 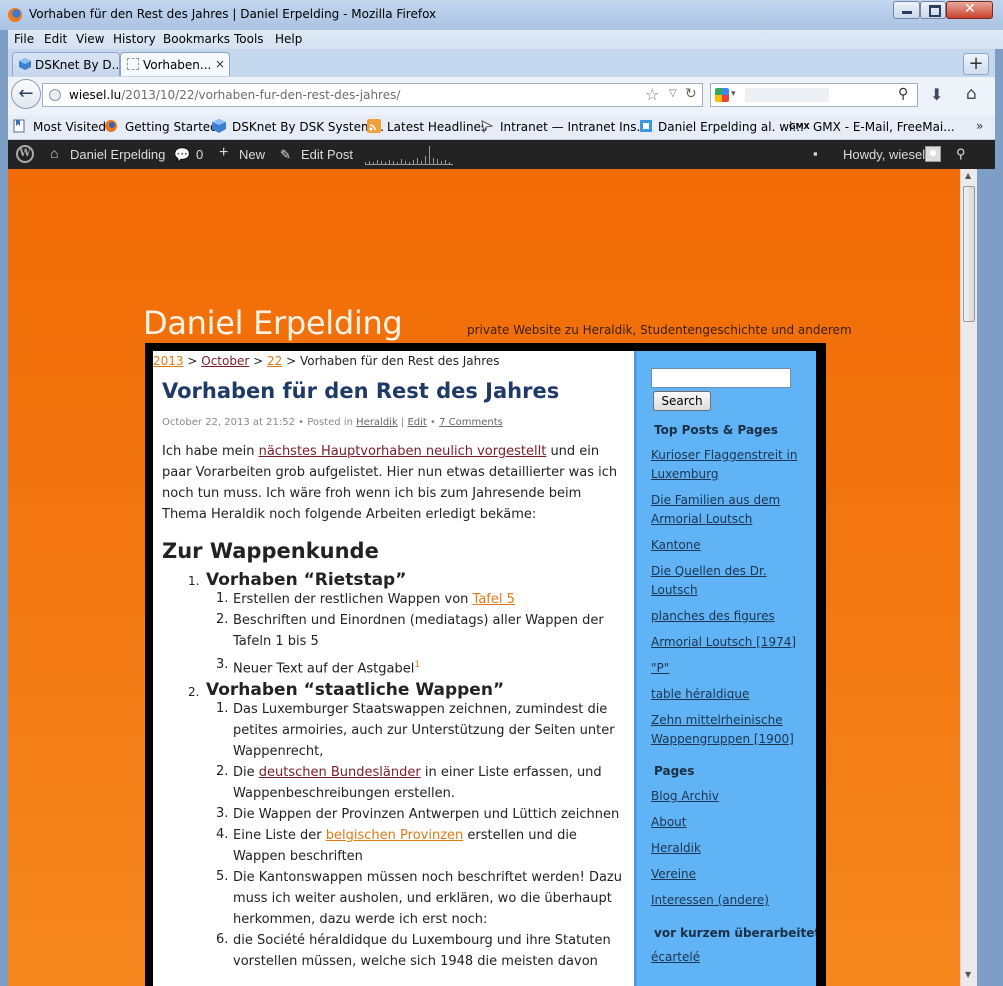 I want to click on tafel5-link: Tafel 5, so click(x=494, y=599).